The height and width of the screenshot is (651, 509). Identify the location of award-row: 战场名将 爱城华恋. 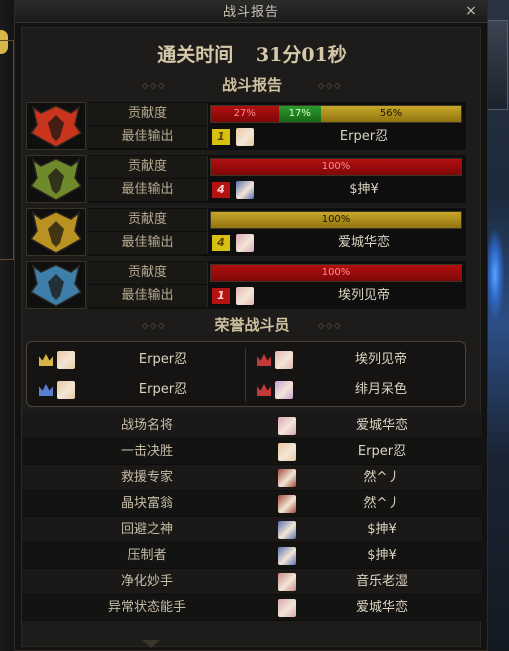
(252, 426).